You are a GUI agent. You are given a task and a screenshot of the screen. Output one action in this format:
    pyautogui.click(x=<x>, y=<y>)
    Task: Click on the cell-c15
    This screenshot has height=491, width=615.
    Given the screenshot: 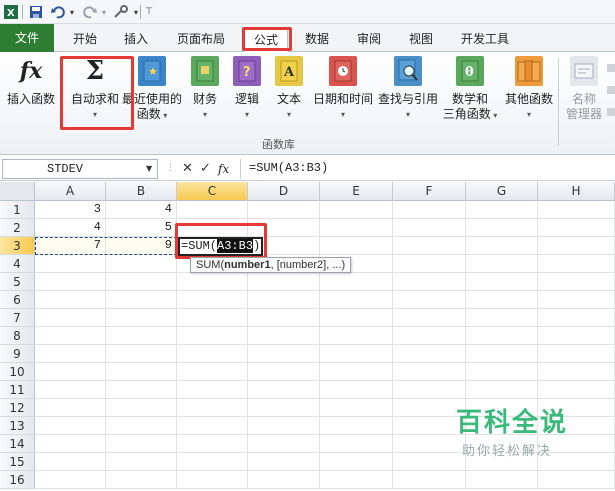 What is the action you would take?
    pyautogui.click(x=212, y=462)
    